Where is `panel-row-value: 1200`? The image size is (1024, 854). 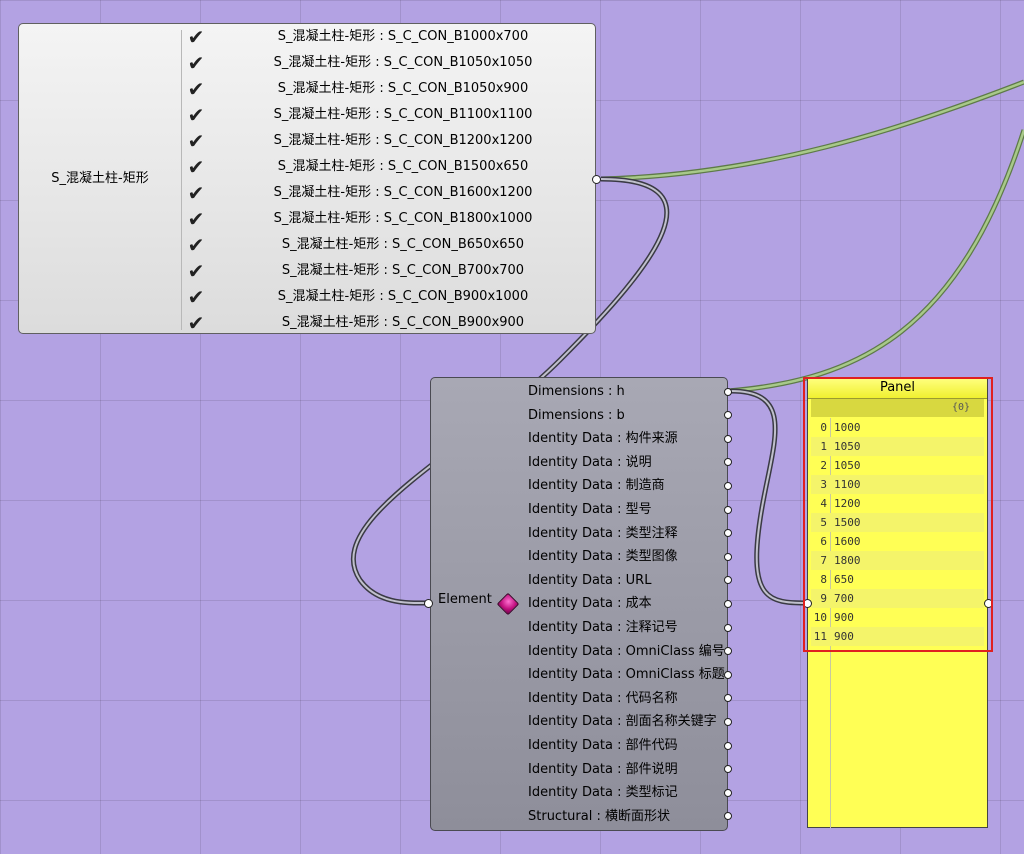 panel-row-value: 1200 is located at coordinates (847, 503).